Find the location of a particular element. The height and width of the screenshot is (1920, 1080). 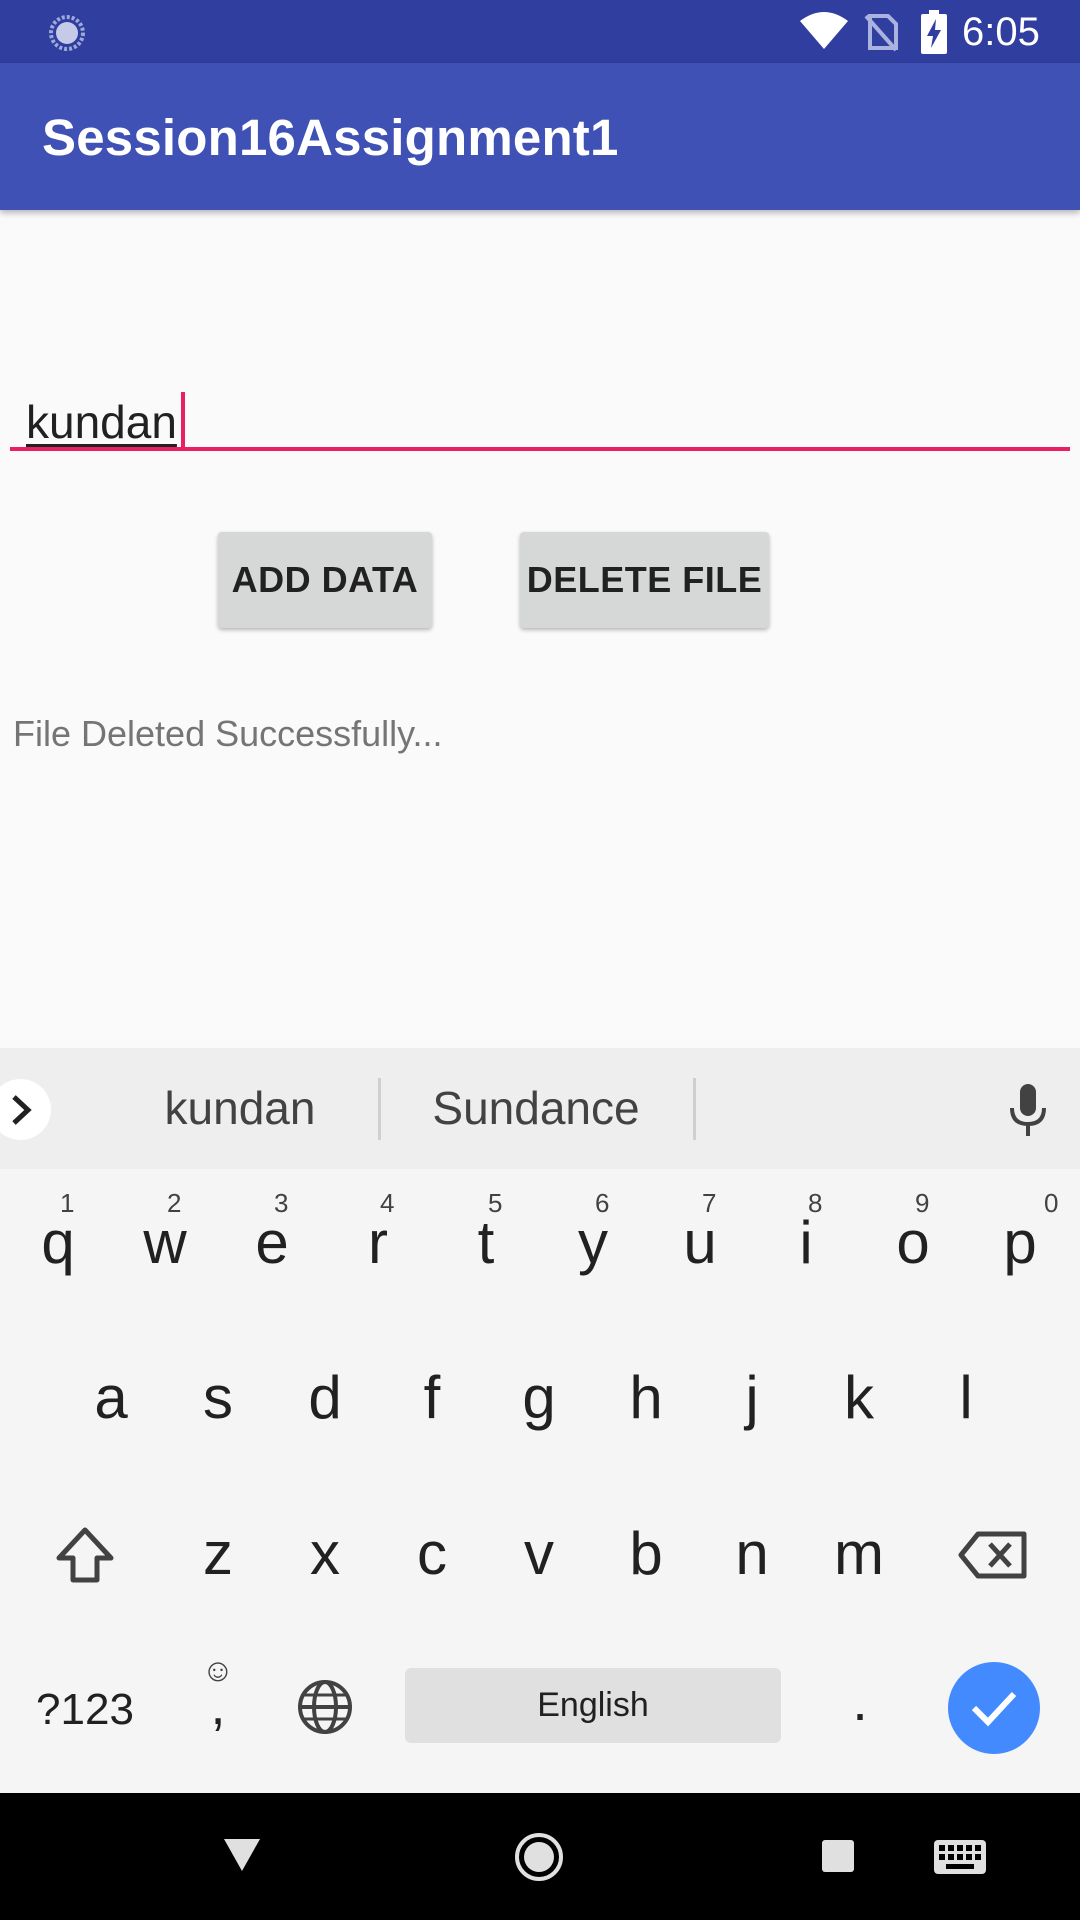

key-o: 9o is located at coordinates (913, 1243).